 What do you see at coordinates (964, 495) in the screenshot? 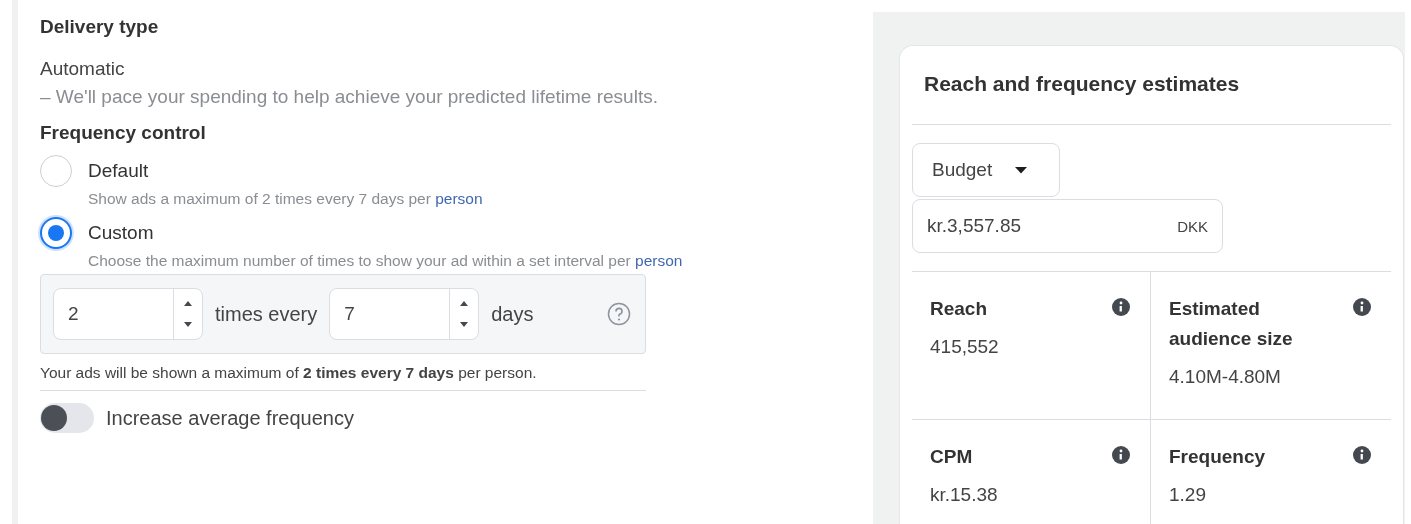
I see `metric-value: kr.15.38` at bounding box center [964, 495].